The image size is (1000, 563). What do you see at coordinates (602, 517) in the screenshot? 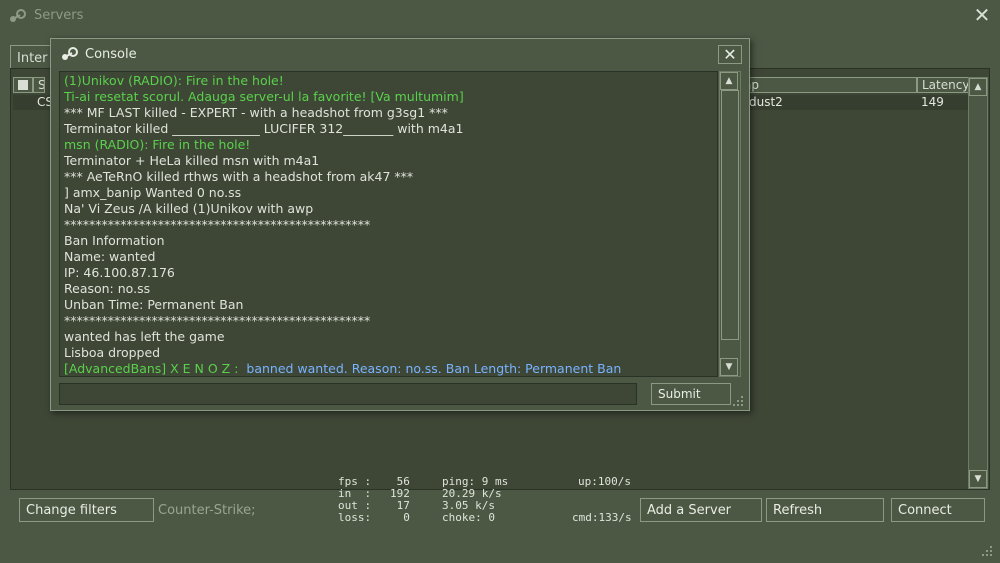
I see `net-stats-cmd: cmd:133/s` at bounding box center [602, 517].